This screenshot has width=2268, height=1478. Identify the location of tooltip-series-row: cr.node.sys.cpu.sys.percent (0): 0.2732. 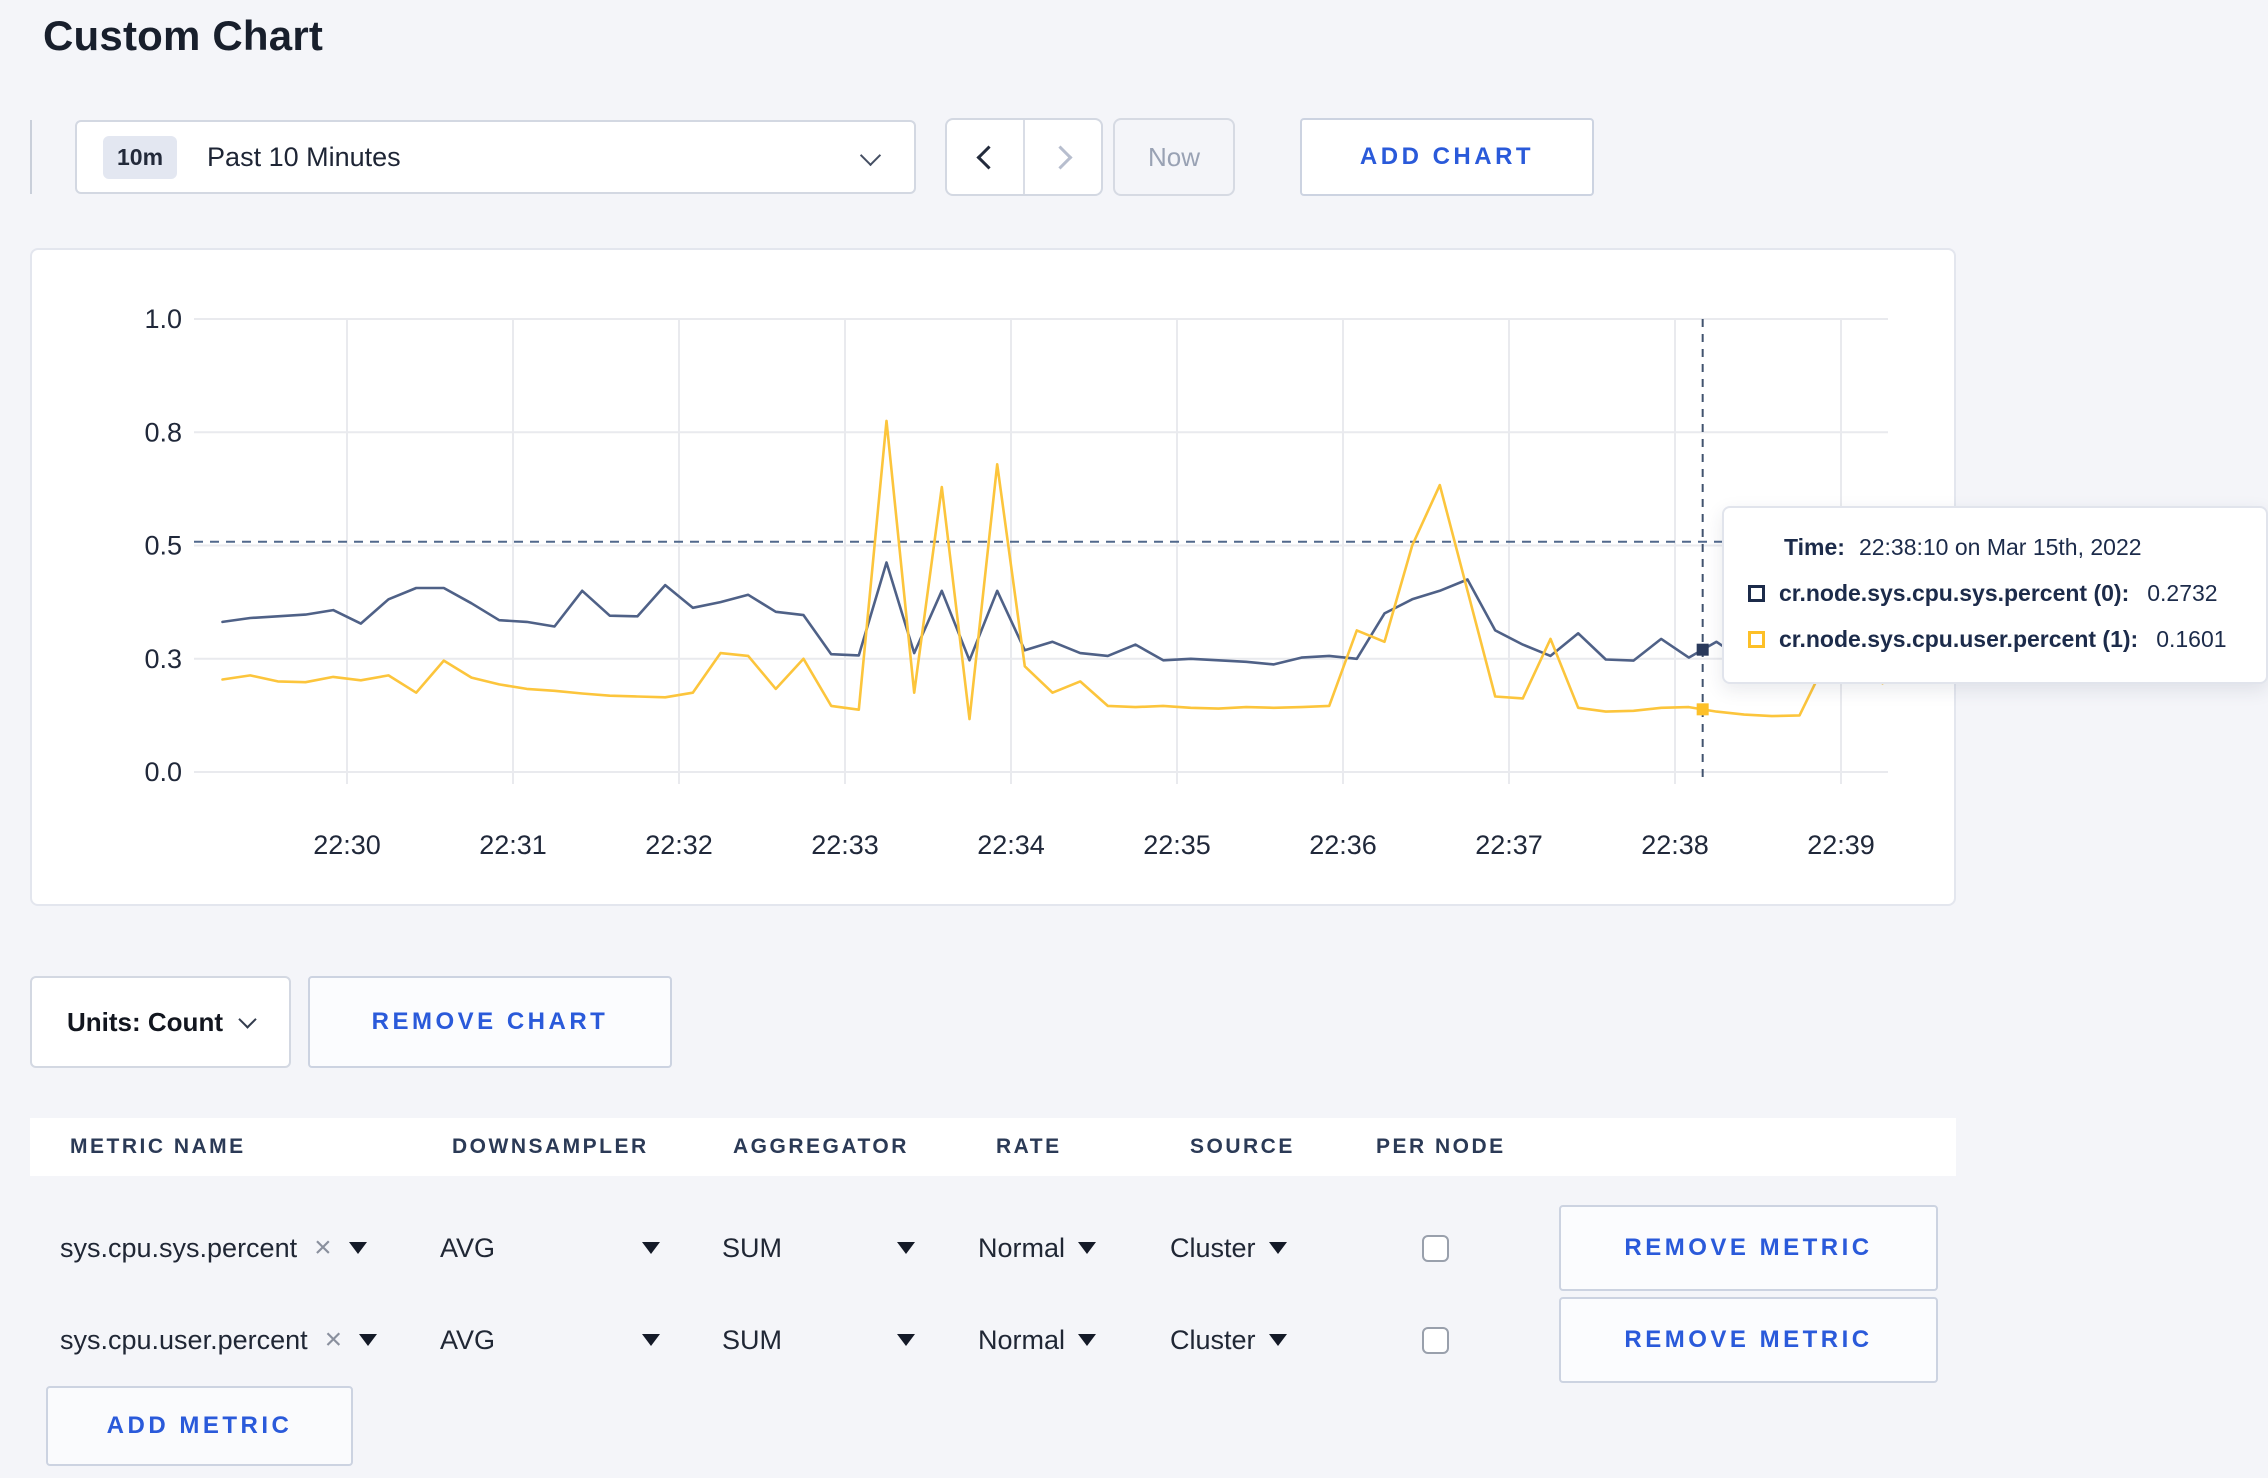
(1994, 593).